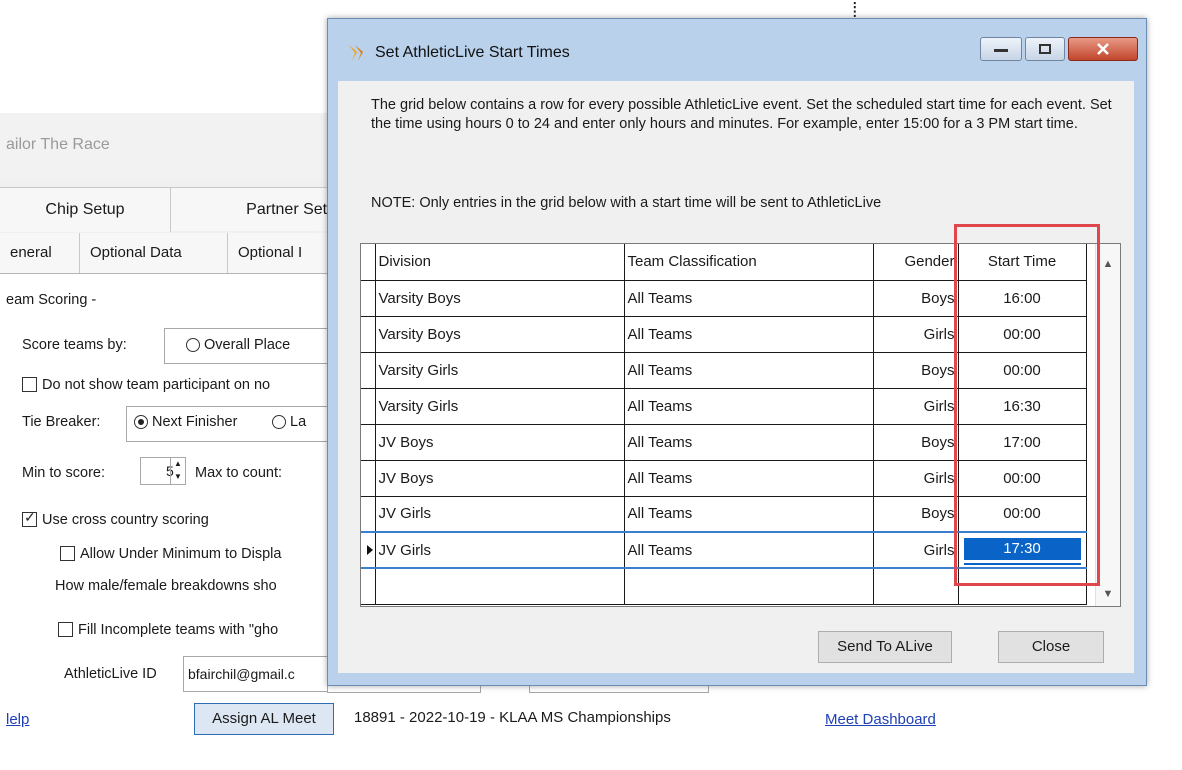  What do you see at coordinates (915, 262) in the screenshot?
I see `column-header-gender: Gender` at bounding box center [915, 262].